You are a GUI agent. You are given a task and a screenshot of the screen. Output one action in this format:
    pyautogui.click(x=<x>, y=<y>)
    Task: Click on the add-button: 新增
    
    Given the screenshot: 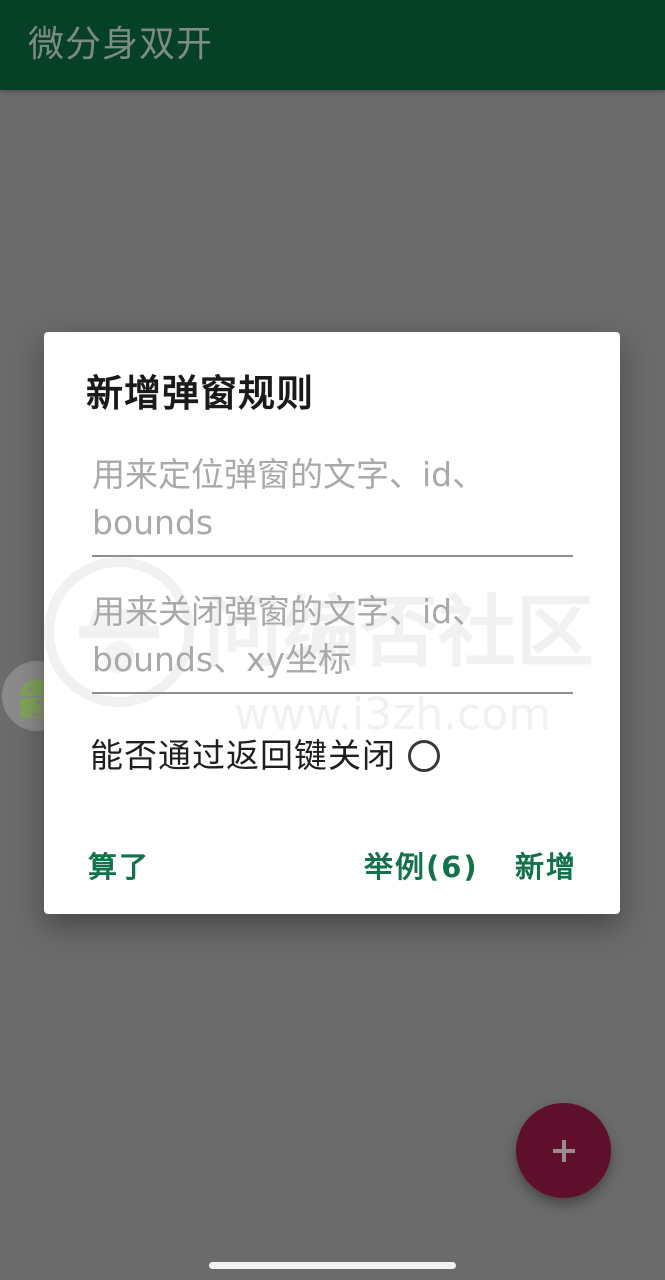 What is the action you would take?
    pyautogui.click(x=546, y=867)
    